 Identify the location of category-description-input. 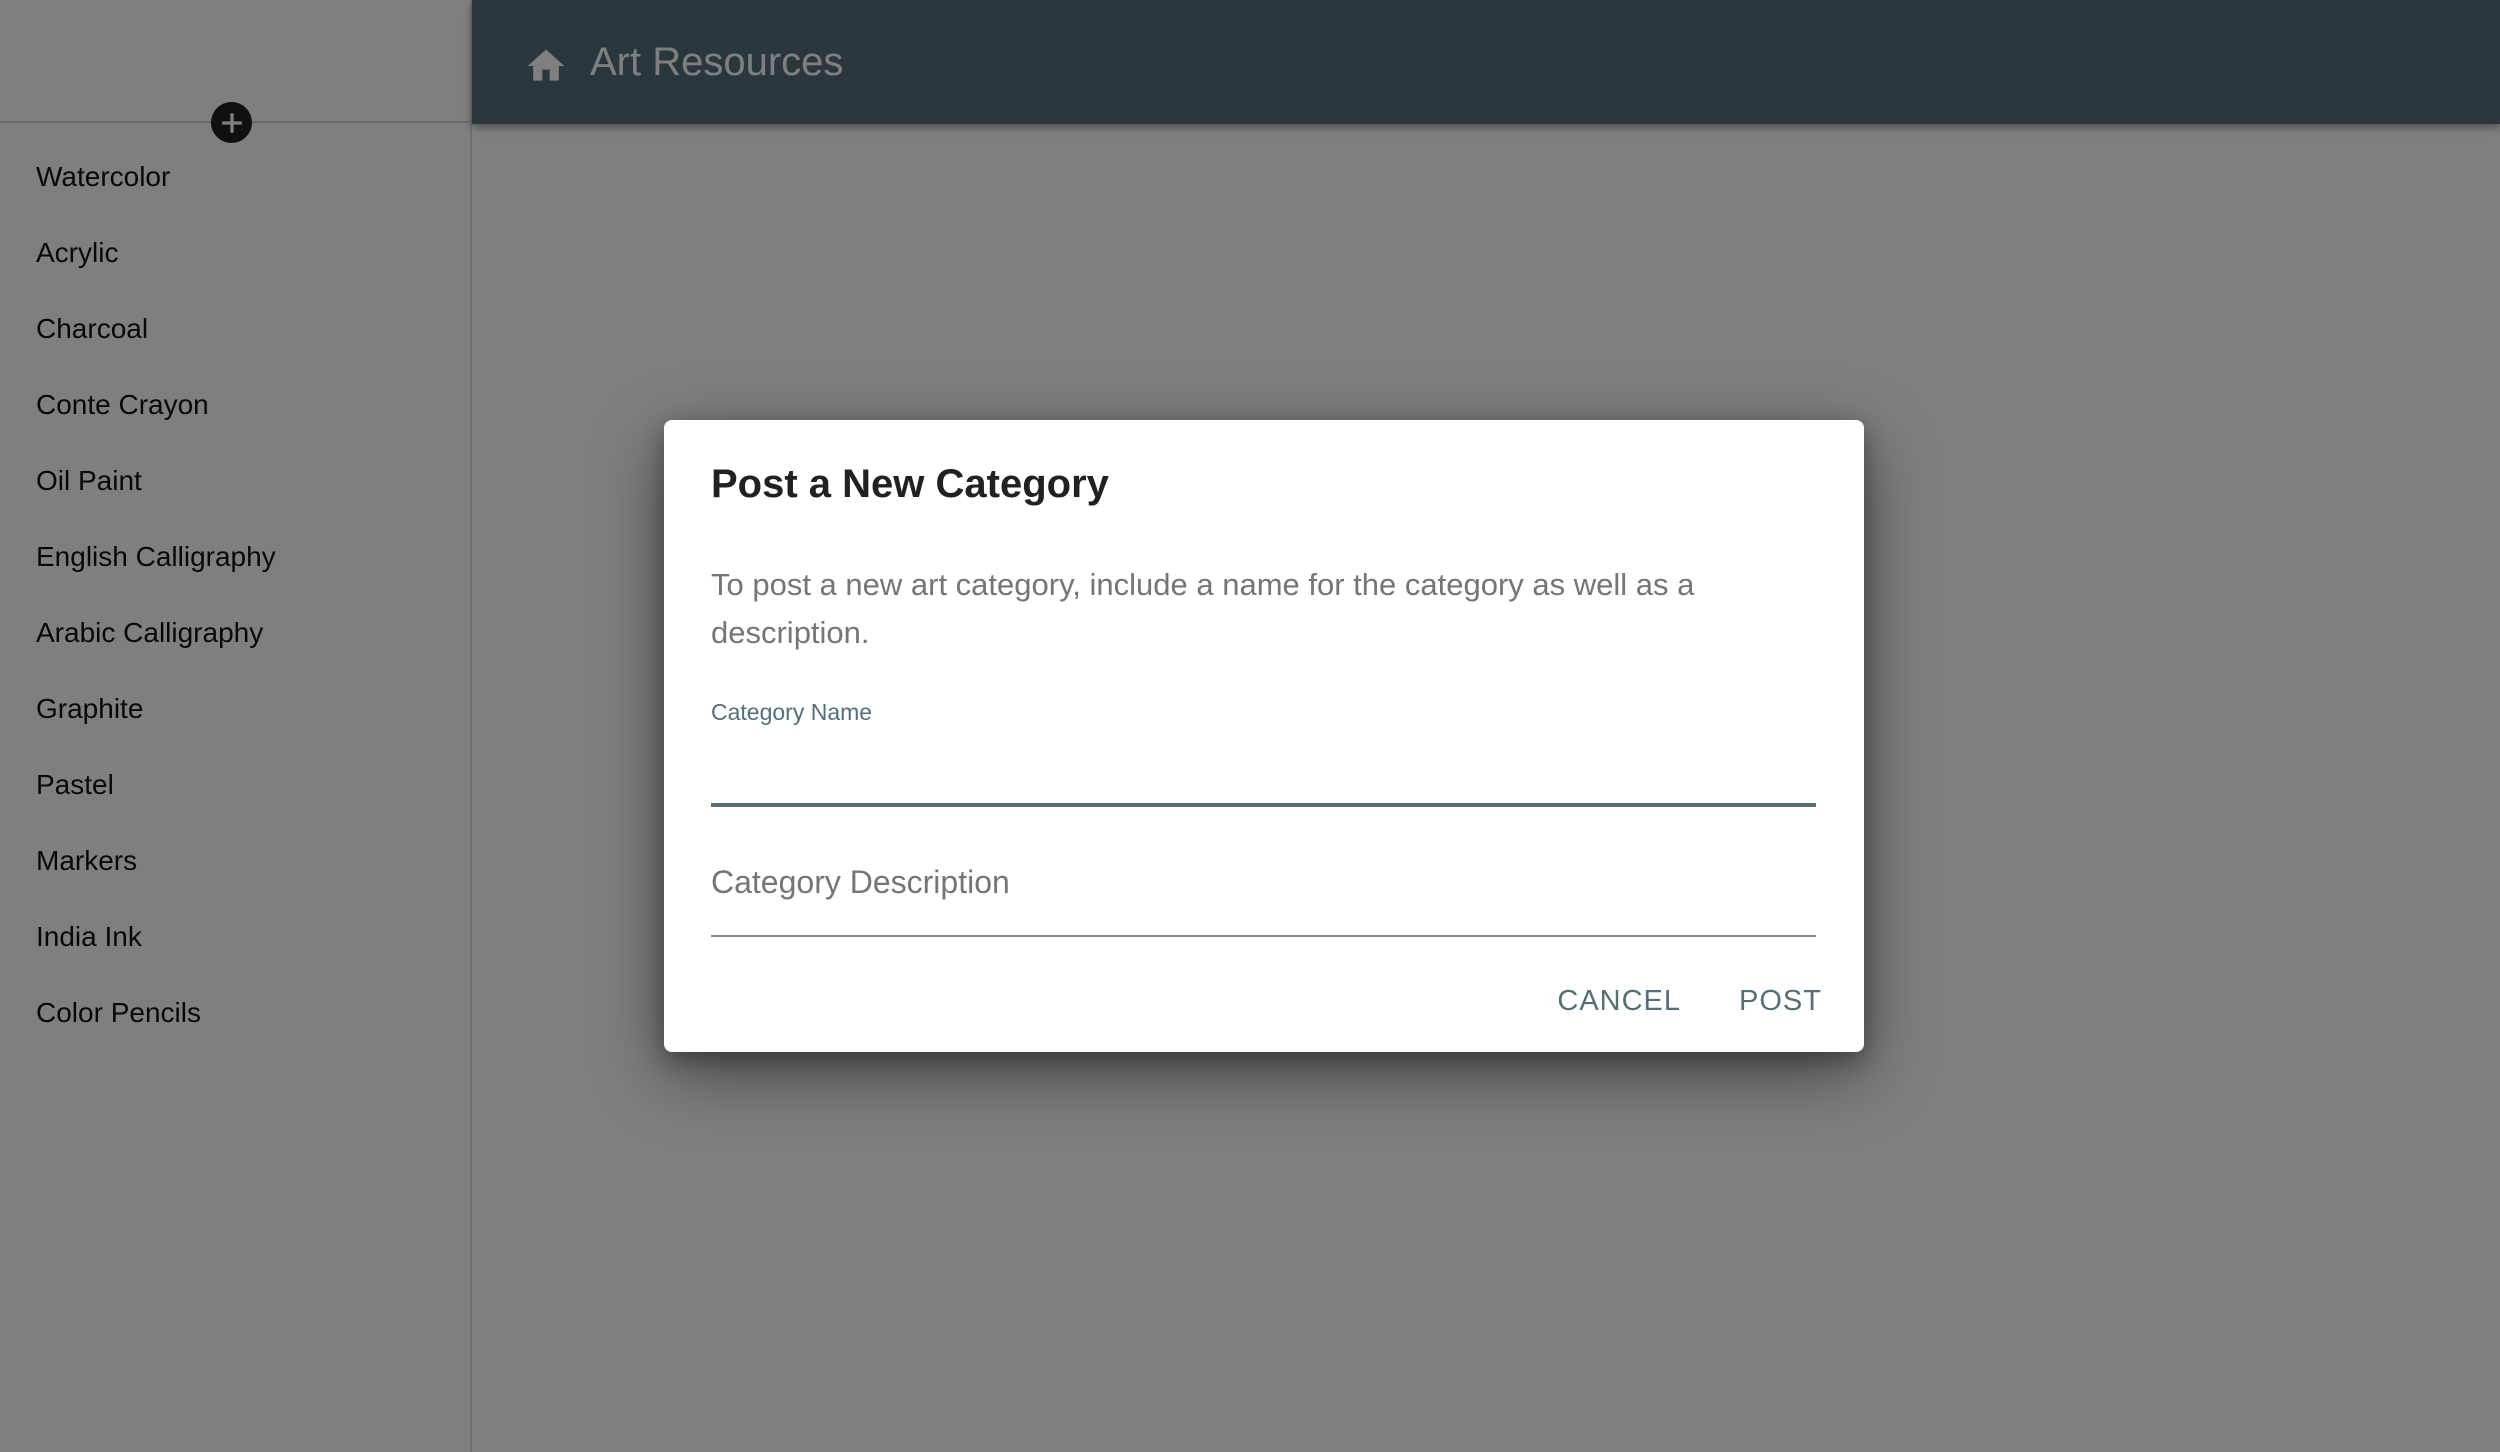
(1263, 882).